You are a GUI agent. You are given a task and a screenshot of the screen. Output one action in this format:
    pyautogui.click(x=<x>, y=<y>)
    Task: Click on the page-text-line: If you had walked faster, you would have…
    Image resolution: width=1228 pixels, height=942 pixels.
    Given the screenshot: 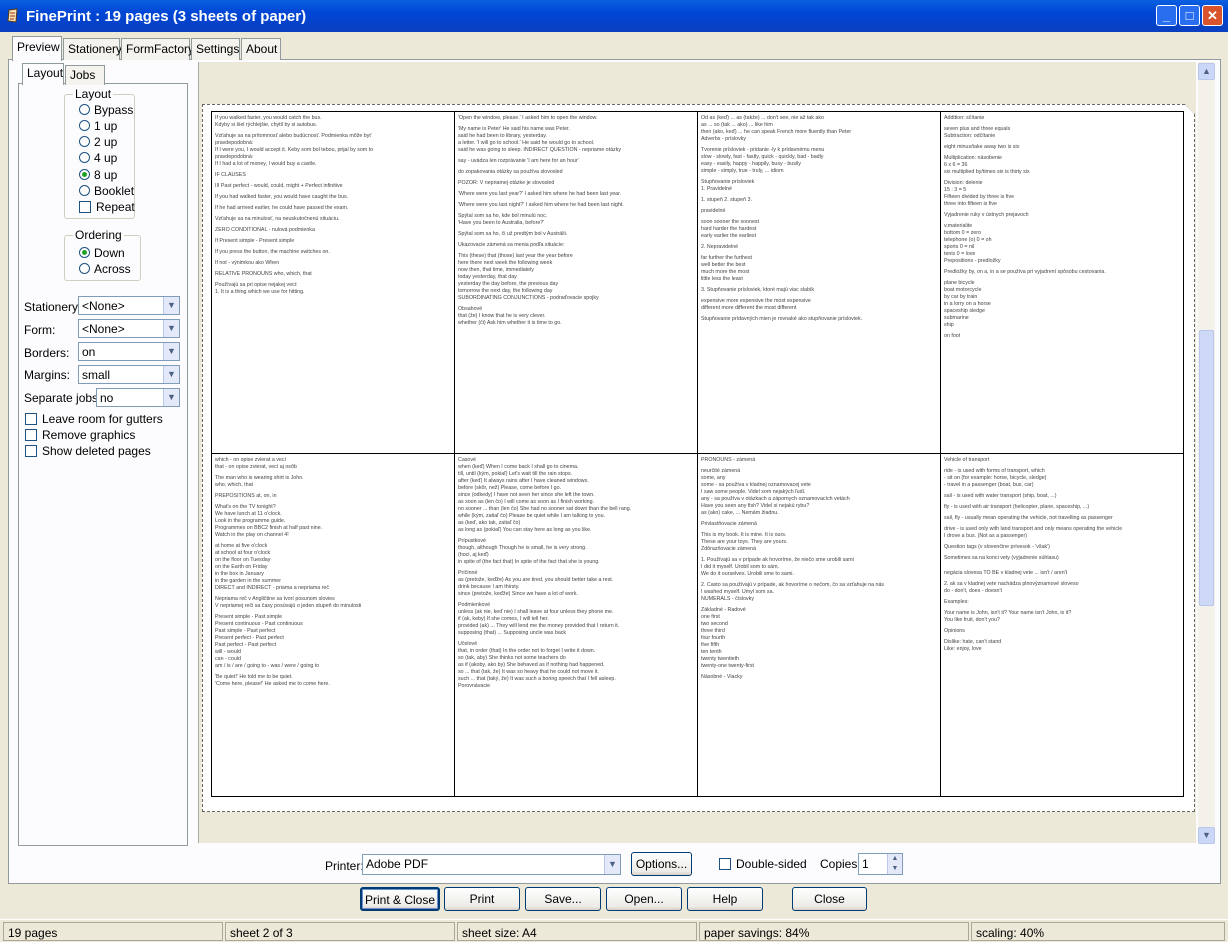 What is the action you would take?
    pyautogui.click(x=282, y=197)
    